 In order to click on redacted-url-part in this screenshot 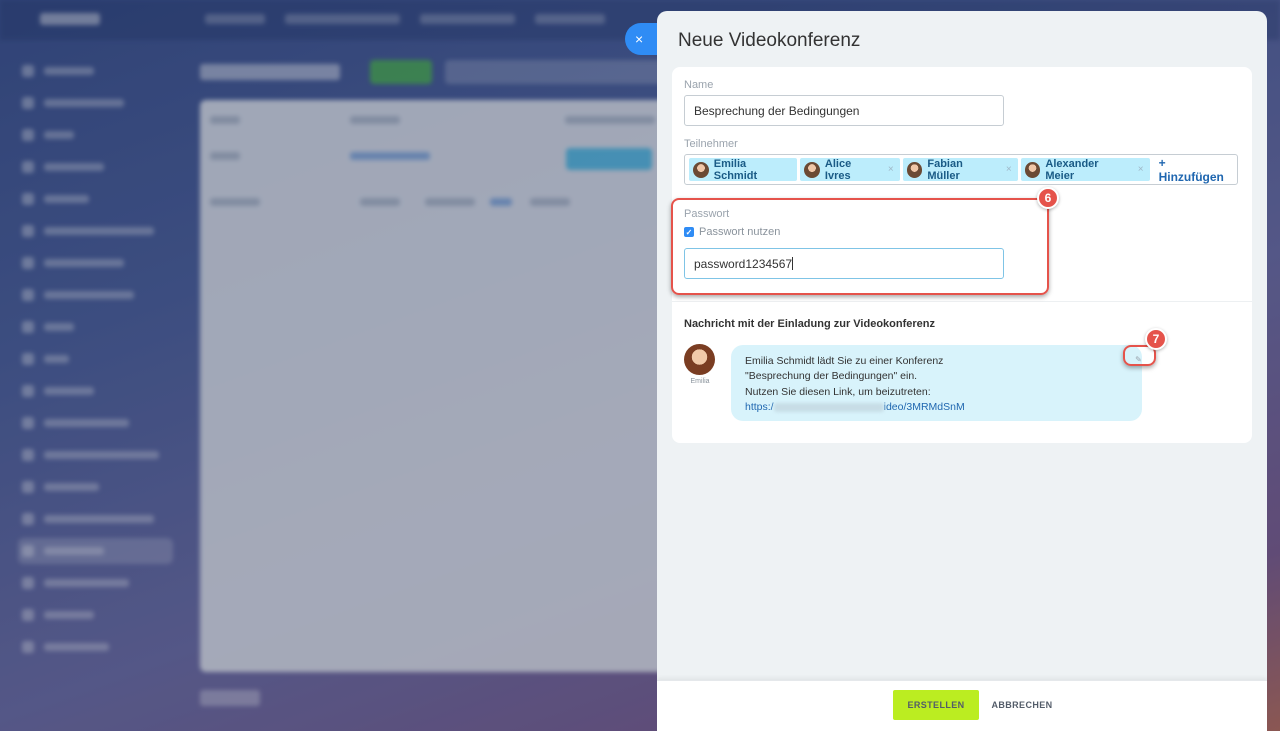, I will do `click(828, 407)`.